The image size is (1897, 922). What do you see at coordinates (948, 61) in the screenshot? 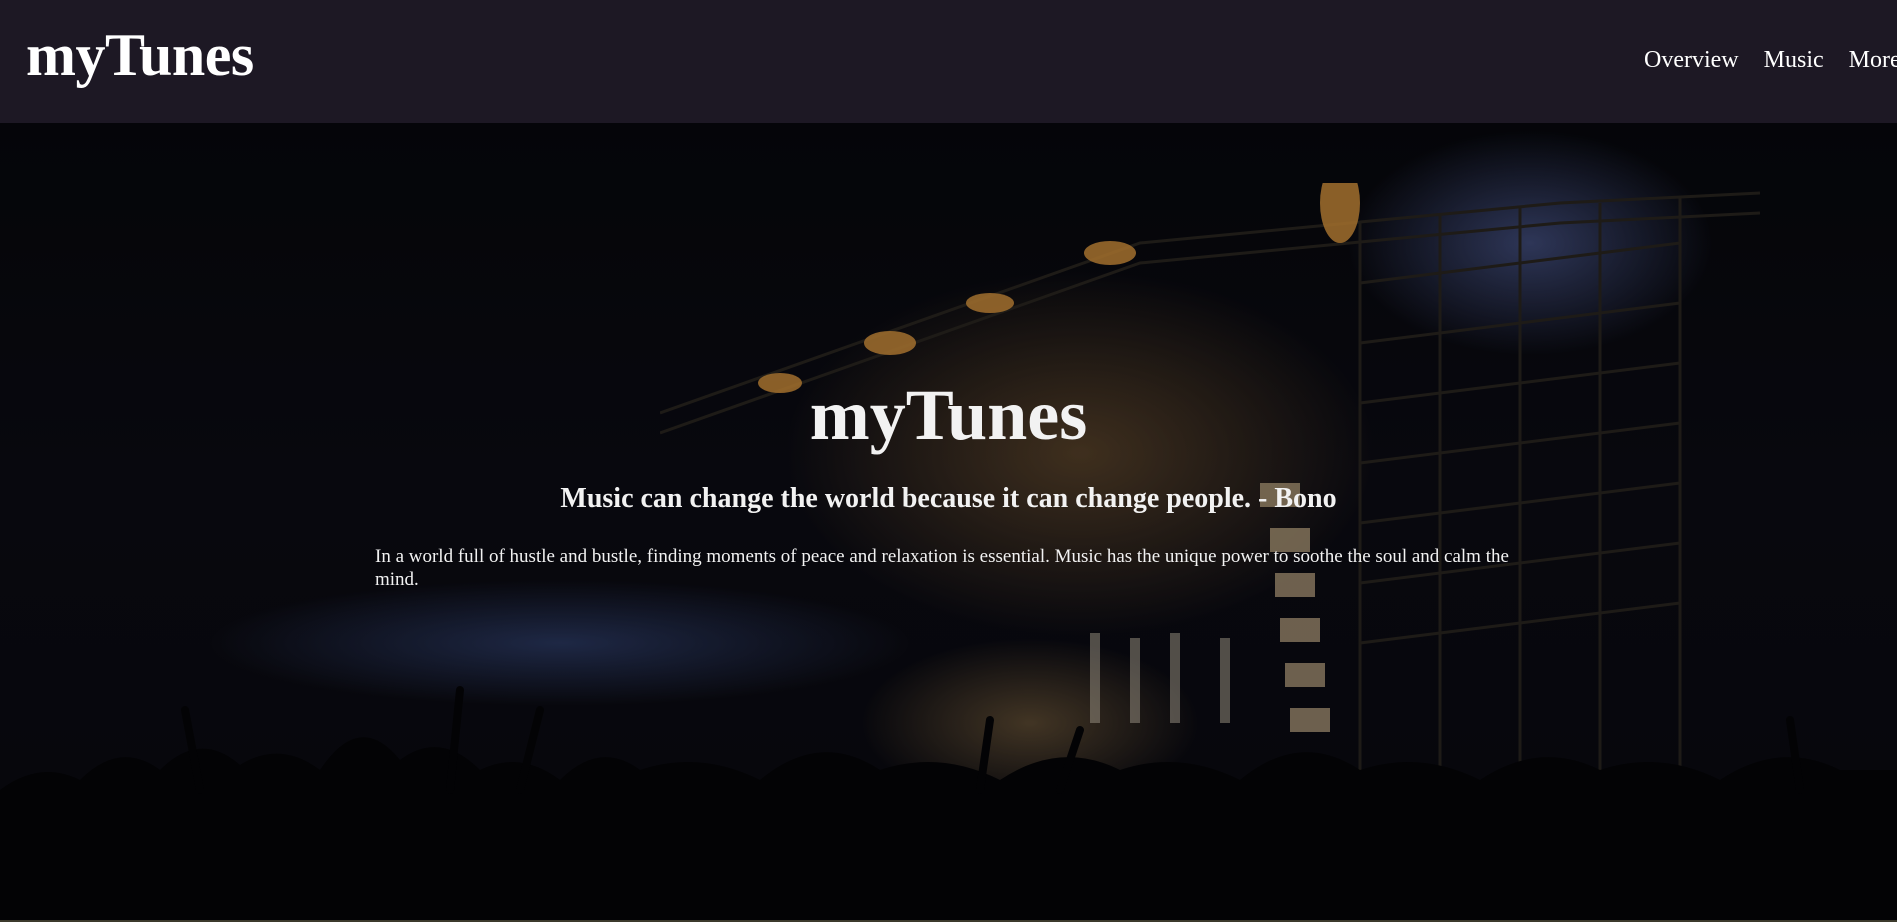
I see `navbar: myTunes Overview Music More` at bounding box center [948, 61].